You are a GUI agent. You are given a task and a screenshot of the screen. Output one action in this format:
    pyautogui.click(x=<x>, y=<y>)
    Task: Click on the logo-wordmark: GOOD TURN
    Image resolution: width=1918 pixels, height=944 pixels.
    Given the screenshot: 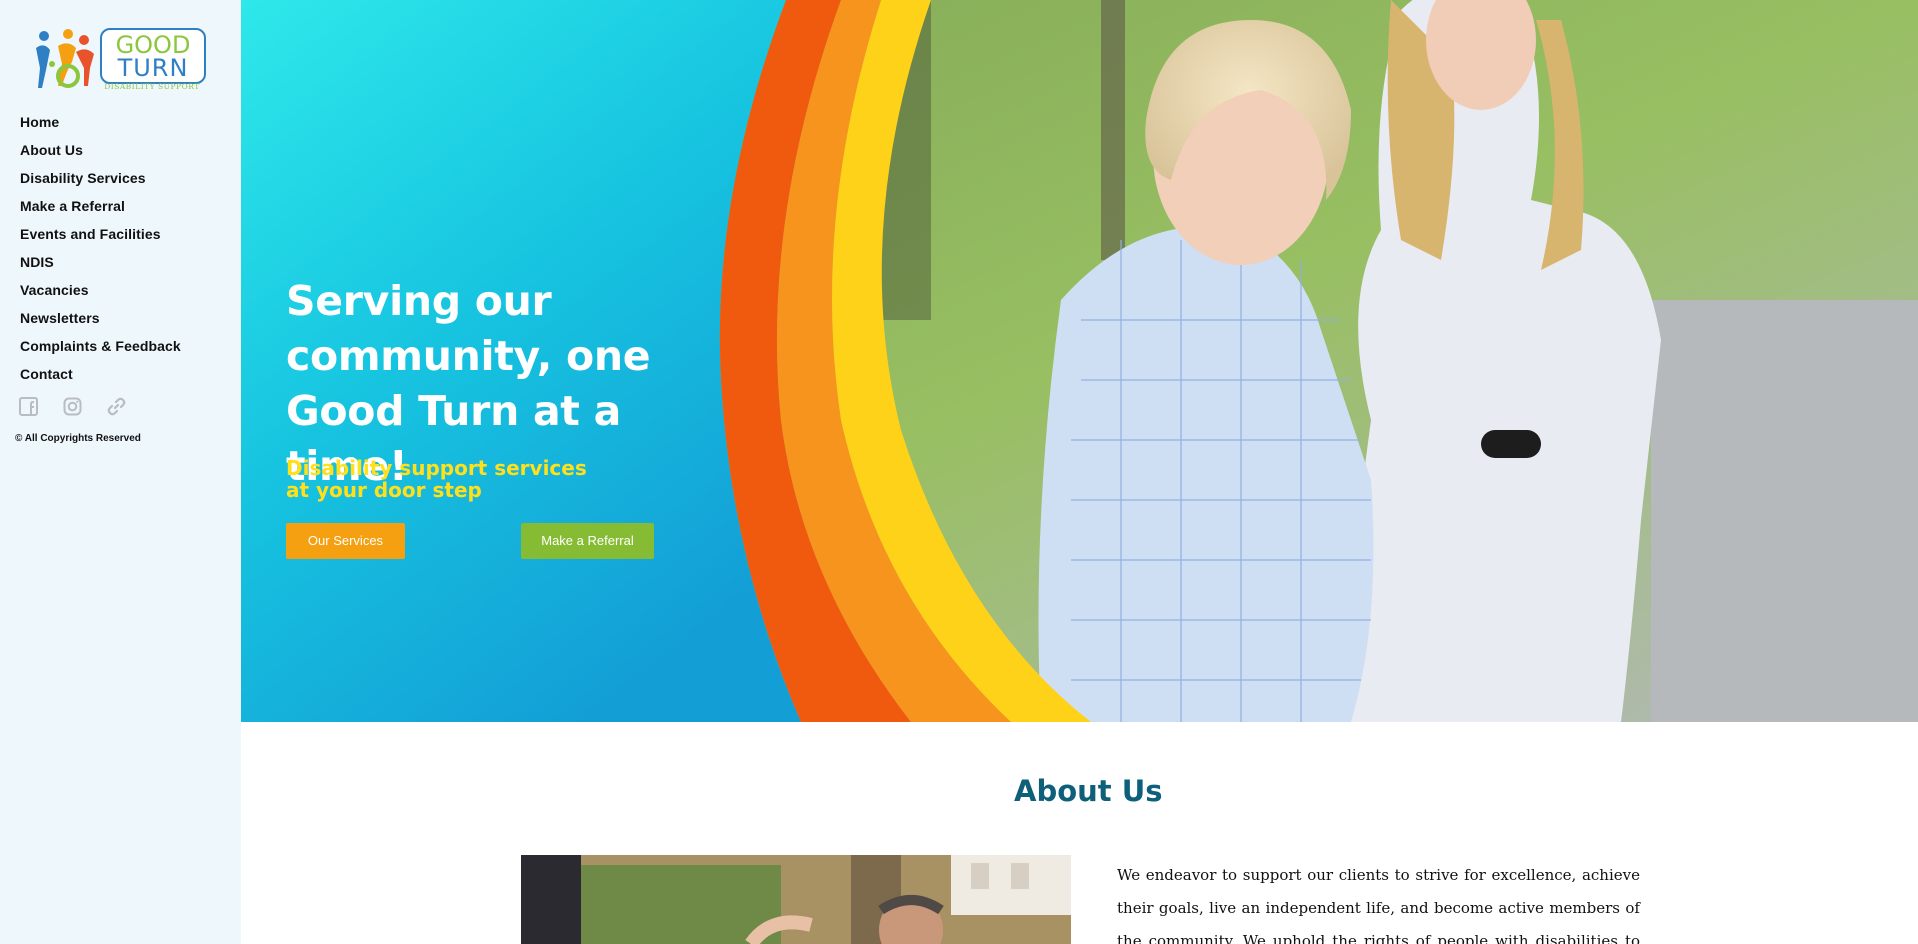 What is the action you would take?
    pyautogui.click(x=153, y=56)
    